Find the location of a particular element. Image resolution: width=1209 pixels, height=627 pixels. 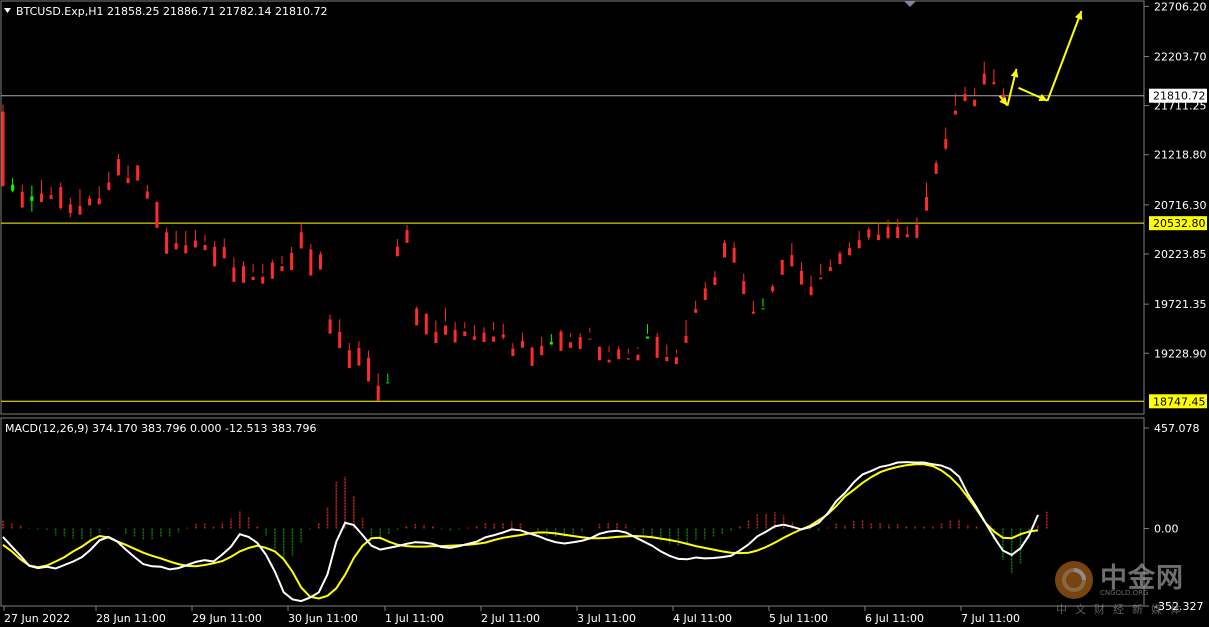

price-tick-label: 21218.80 is located at coordinates (1180, 155).